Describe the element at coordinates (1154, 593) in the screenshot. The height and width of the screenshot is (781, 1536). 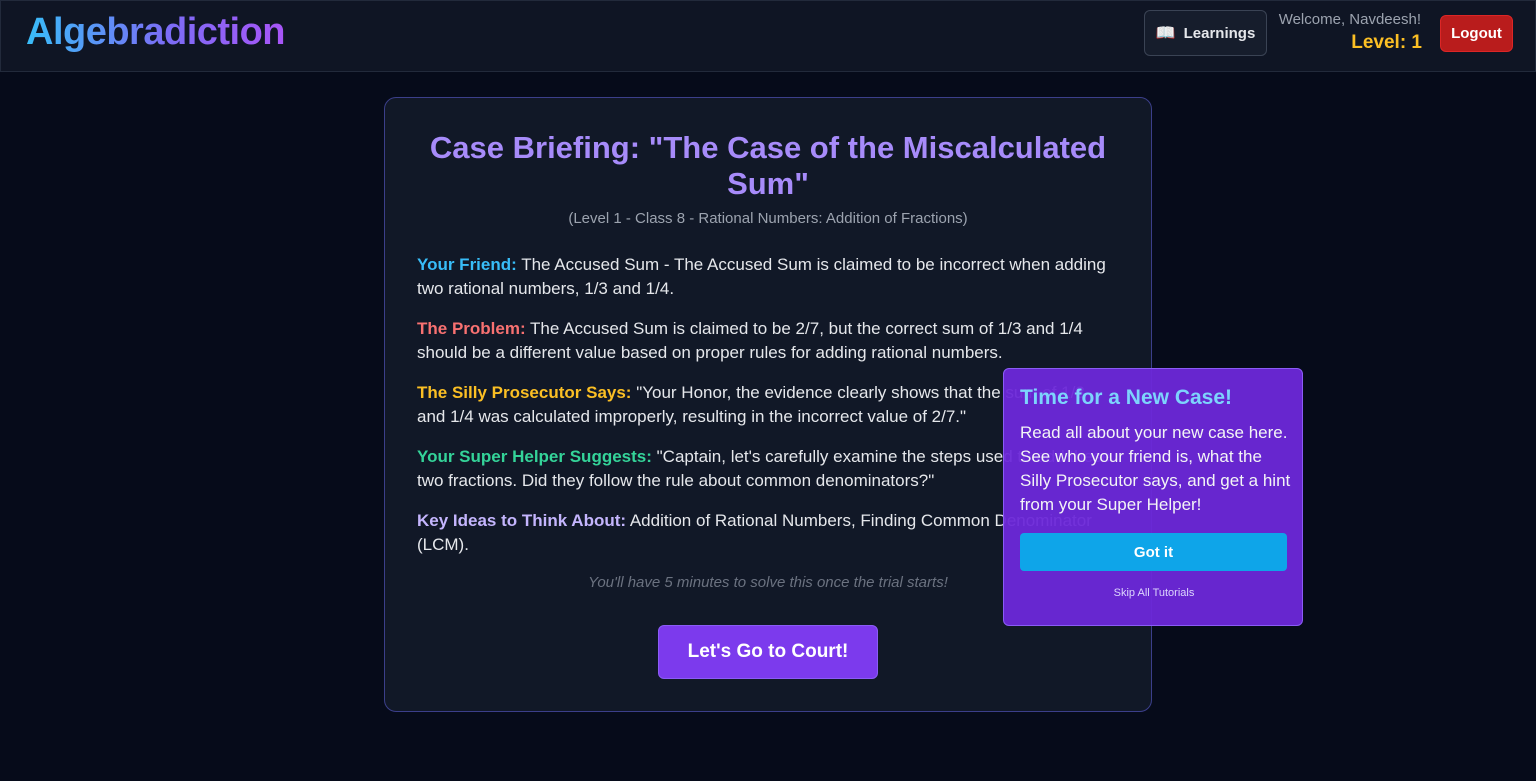
I see `skip-tutorials-link: Skip All Tutorials` at that location.